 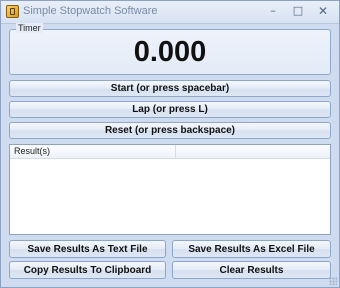 What do you see at coordinates (170, 130) in the screenshot?
I see `reset-button: Reset (or press backspace)` at bounding box center [170, 130].